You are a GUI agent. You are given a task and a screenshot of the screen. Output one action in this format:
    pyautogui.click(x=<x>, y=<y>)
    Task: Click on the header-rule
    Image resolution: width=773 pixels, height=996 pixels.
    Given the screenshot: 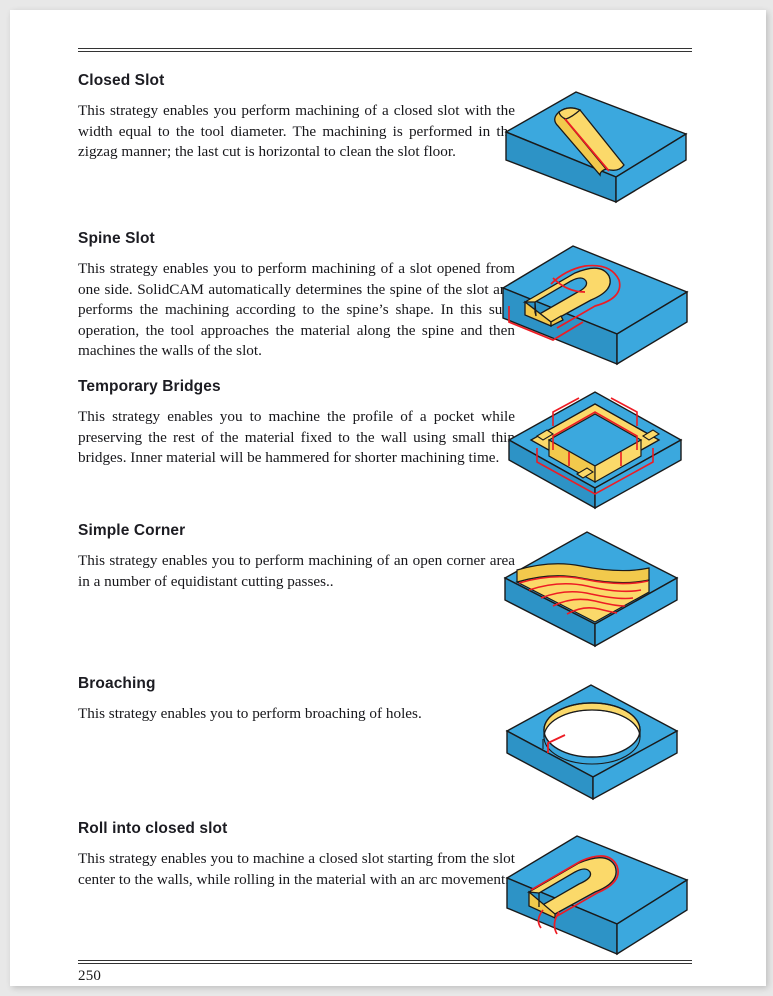 What is the action you would take?
    pyautogui.click(x=385, y=50)
    